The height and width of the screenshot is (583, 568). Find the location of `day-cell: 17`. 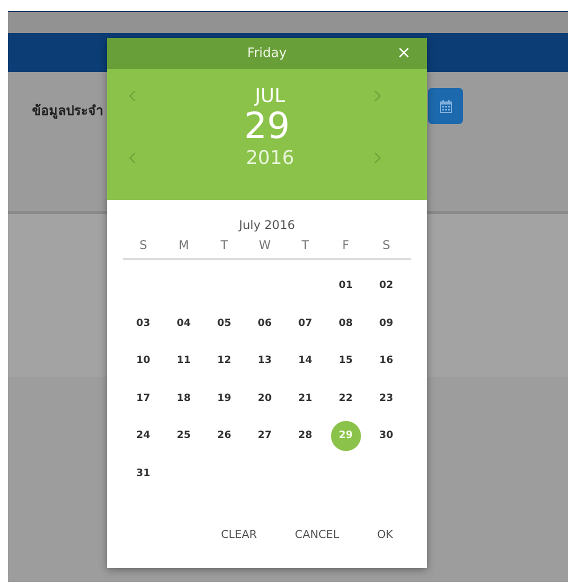

day-cell: 17 is located at coordinates (143, 398).